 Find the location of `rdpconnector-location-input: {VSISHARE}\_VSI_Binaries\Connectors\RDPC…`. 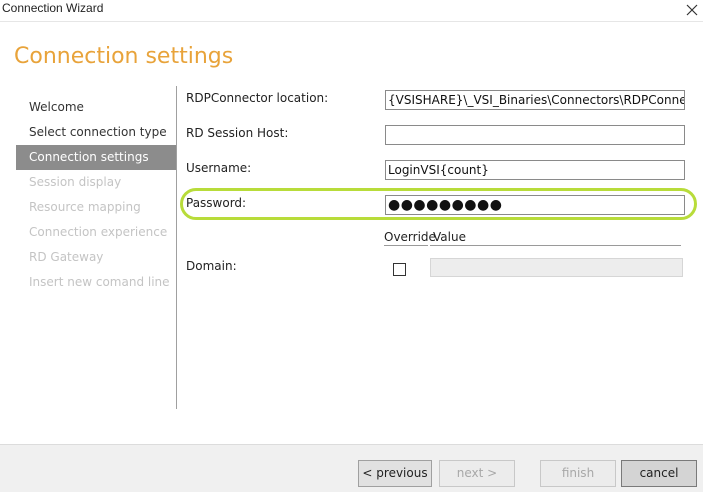

rdpconnector-location-input: {VSISHARE}\_VSI_Binaries\Connectors\RDPC… is located at coordinates (535, 100).